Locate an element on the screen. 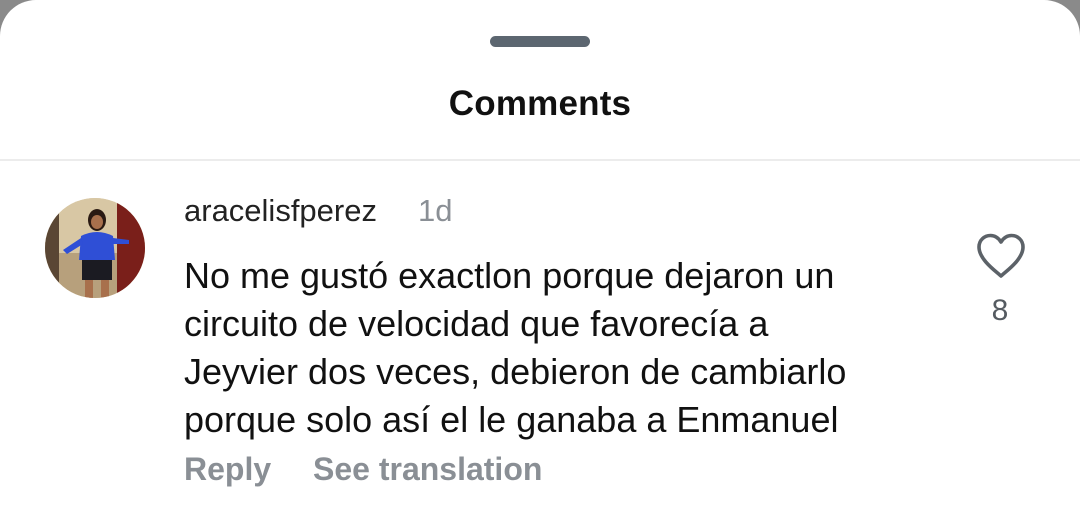 The height and width of the screenshot is (522, 1080). see-translation-button: See translation is located at coordinates (427, 469).